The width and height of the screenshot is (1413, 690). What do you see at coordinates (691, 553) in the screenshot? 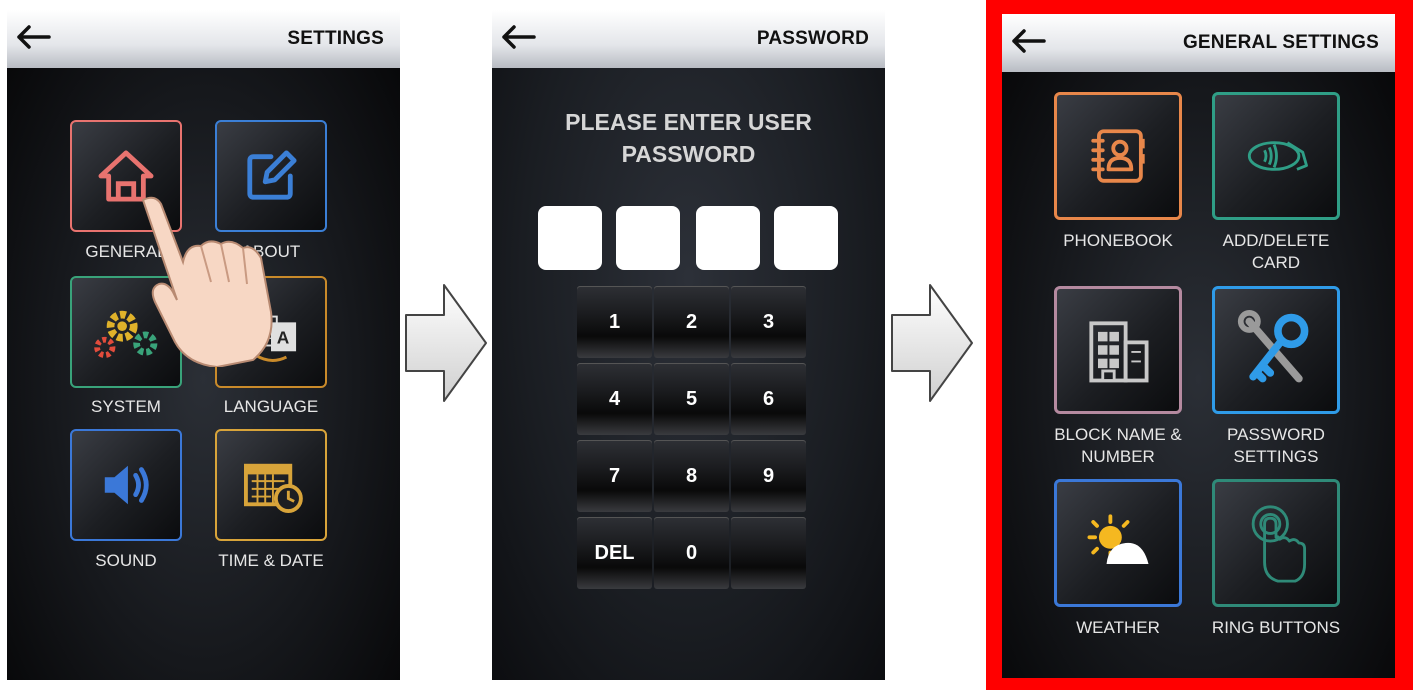
I see `key-0: 0` at bounding box center [691, 553].